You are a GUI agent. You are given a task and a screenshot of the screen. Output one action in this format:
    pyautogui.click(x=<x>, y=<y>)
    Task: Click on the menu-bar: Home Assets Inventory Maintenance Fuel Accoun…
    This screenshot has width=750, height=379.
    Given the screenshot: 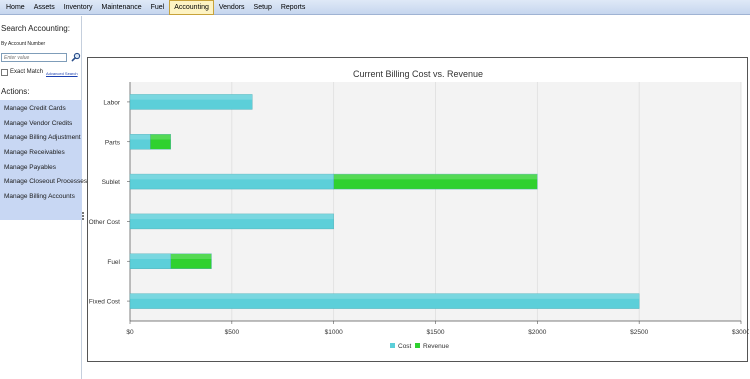 What is the action you would take?
    pyautogui.click(x=375, y=7)
    